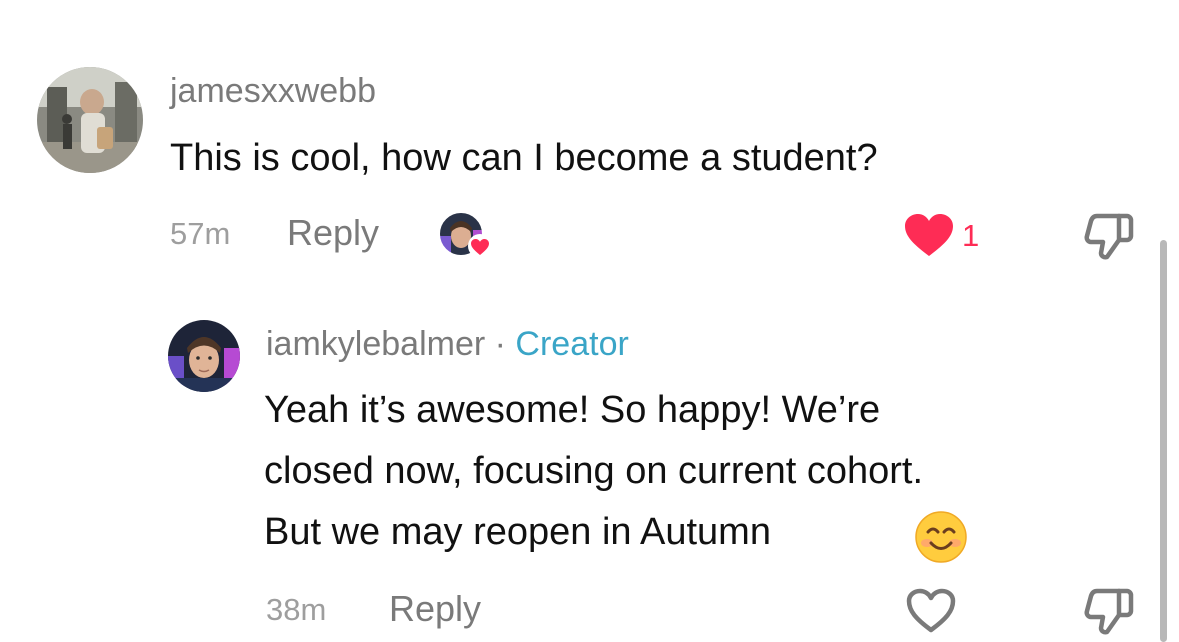 The image size is (1179, 642). I want to click on reply-button: Reply, so click(333, 233).